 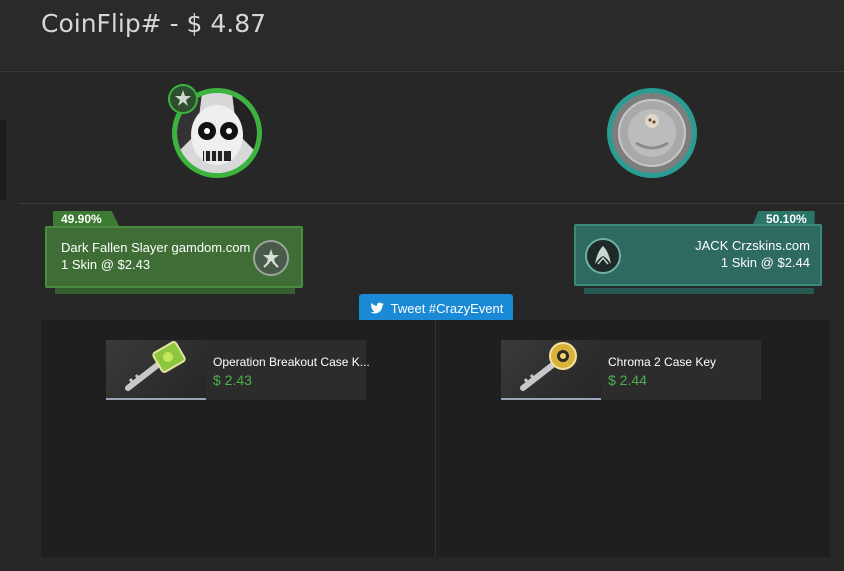 What do you see at coordinates (175, 291) in the screenshot?
I see `left-card-footer` at bounding box center [175, 291].